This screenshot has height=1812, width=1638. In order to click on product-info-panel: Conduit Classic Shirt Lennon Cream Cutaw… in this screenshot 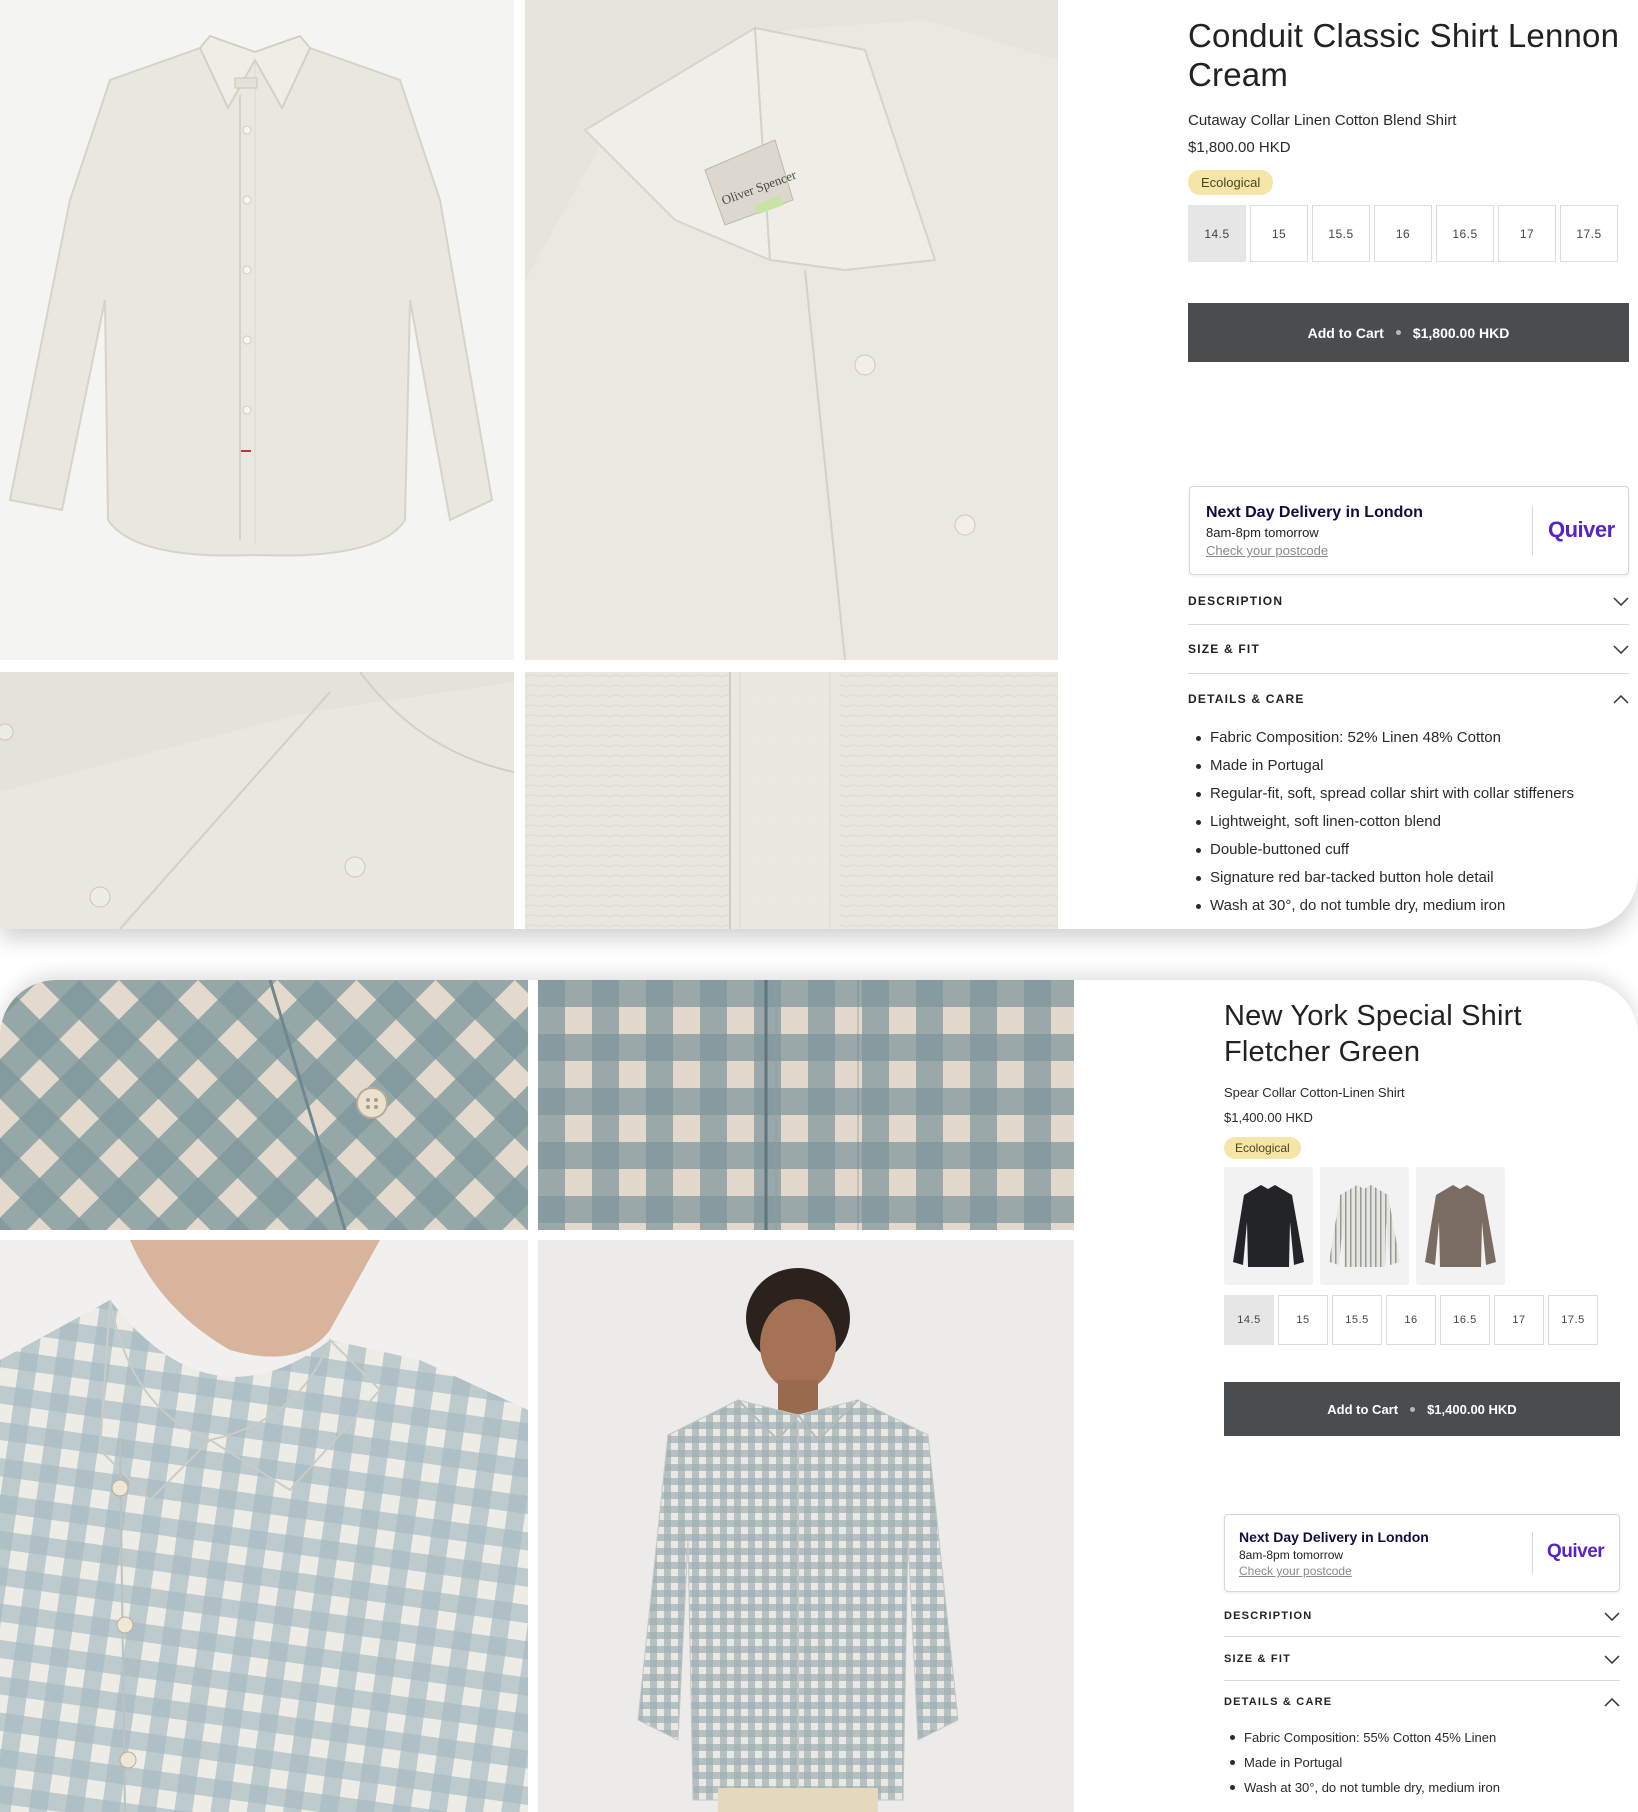, I will do `click(1408, 105)`.